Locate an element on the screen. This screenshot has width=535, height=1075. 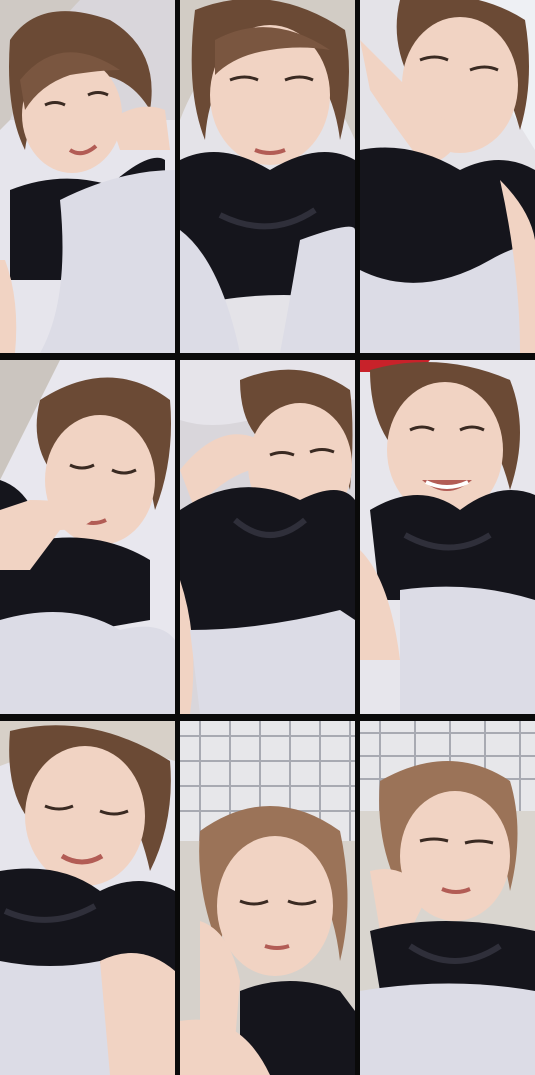
panel-7-image is located at coordinates (87, 898).